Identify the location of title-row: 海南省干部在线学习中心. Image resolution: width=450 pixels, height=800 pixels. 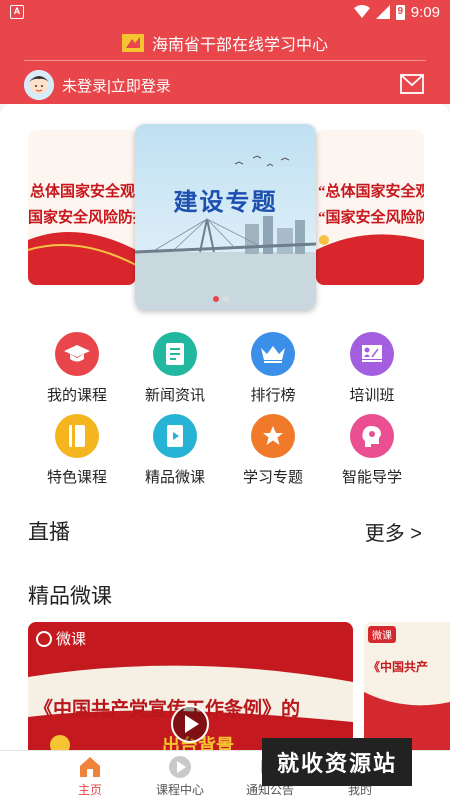
(225, 43).